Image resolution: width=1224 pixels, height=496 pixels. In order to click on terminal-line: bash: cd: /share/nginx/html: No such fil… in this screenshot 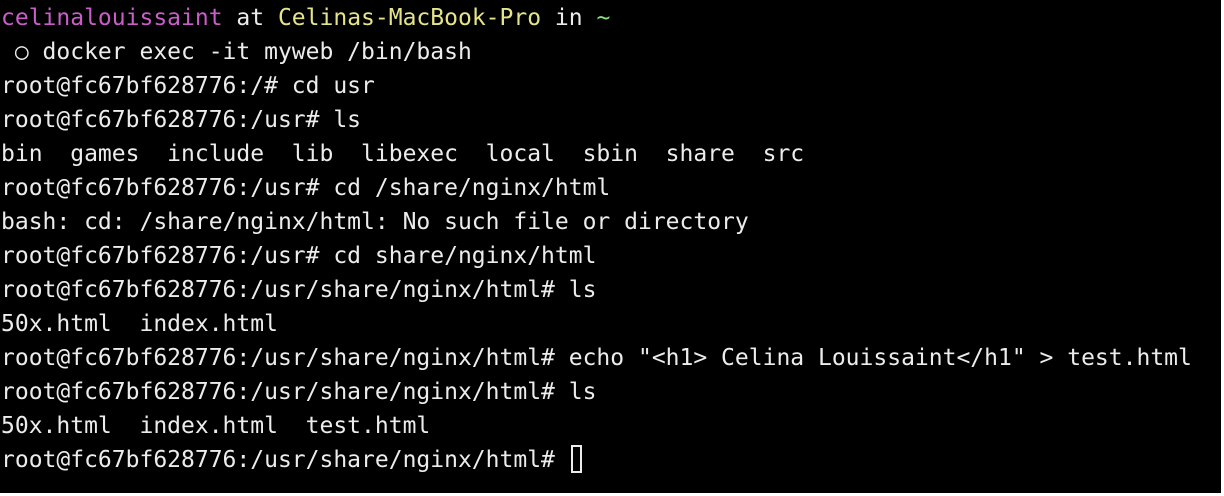, I will do `click(375, 222)`.